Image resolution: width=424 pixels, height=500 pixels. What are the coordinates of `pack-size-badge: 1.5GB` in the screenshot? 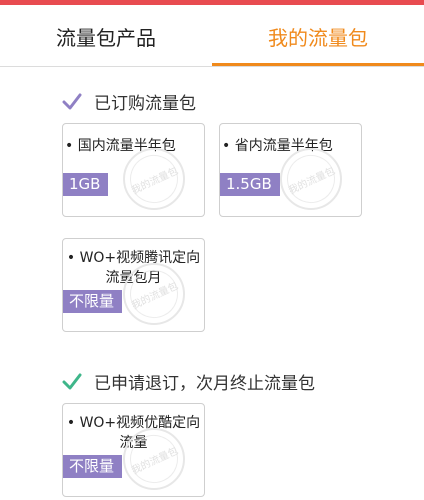 It's located at (250, 184).